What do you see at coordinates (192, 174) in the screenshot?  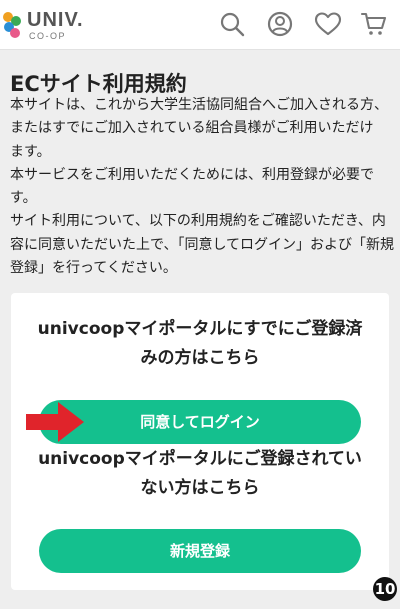 I see `intro-line: 本サービスをご利用いただくためには、利用登録が必要で` at bounding box center [192, 174].